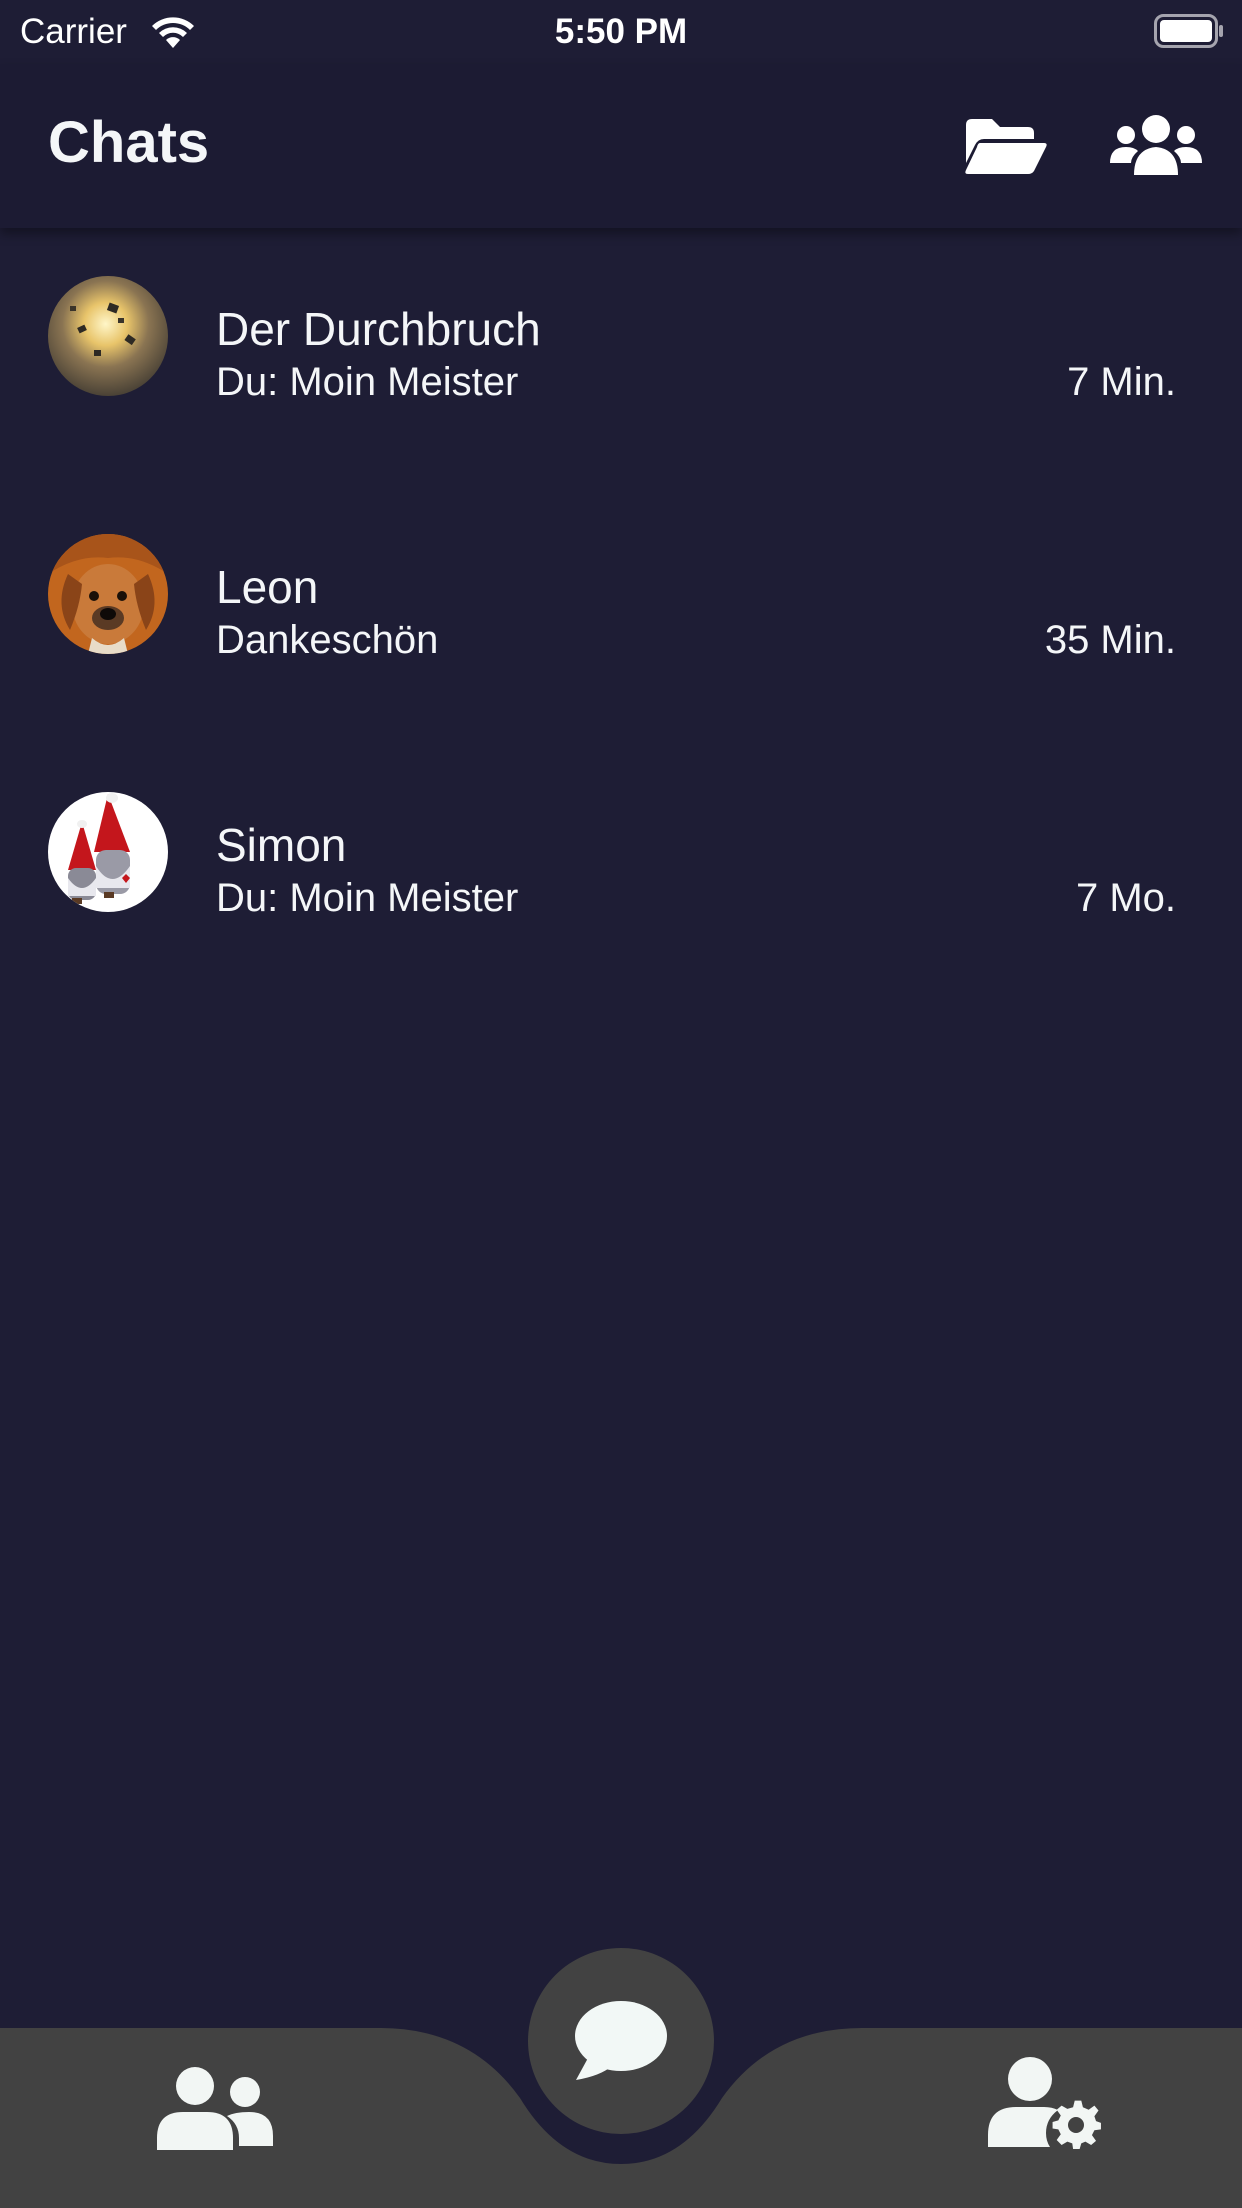 The height and width of the screenshot is (2208, 1242). Describe the element at coordinates (1188, 31) in the screenshot. I see `battery-icon` at that location.